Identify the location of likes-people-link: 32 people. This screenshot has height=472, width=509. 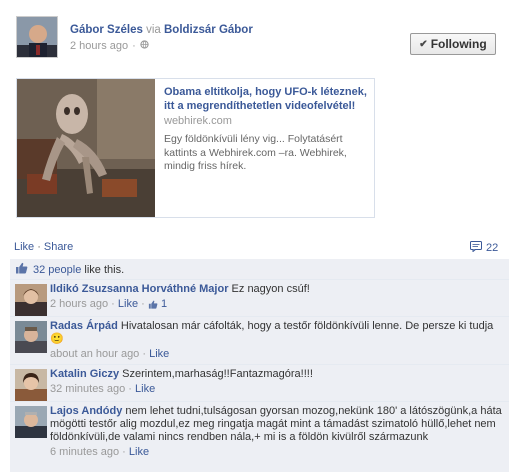
(57, 270).